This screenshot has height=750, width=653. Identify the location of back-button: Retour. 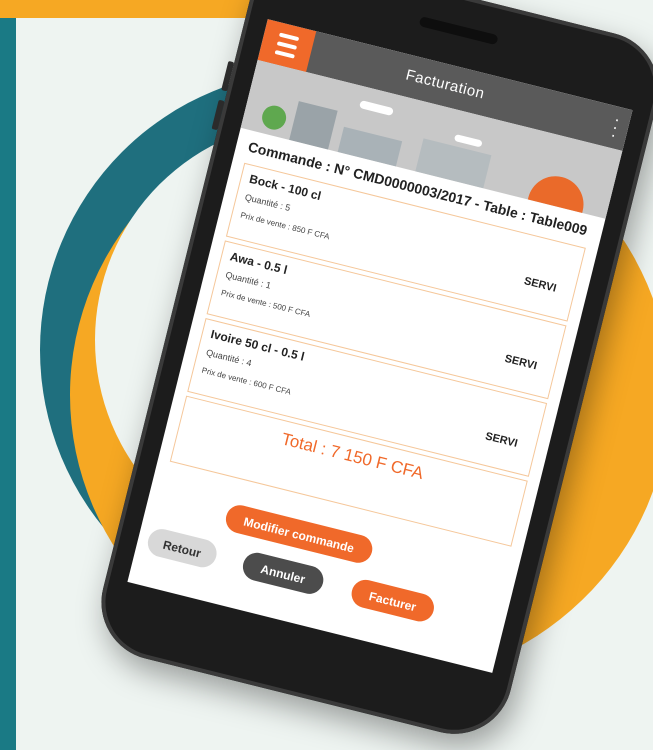
(182, 548).